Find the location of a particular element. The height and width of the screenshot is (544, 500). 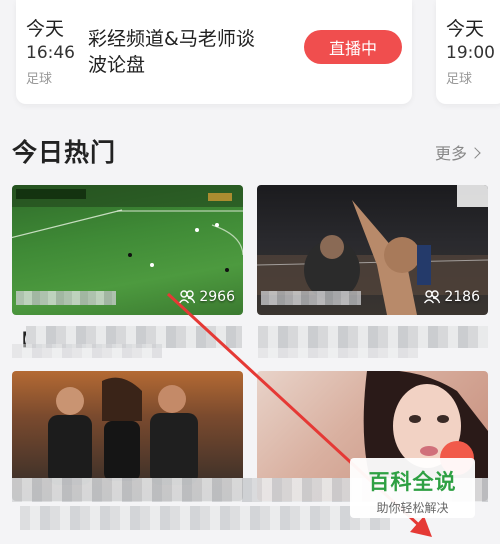

more-label: 更多 is located at coordinates (451, 153).